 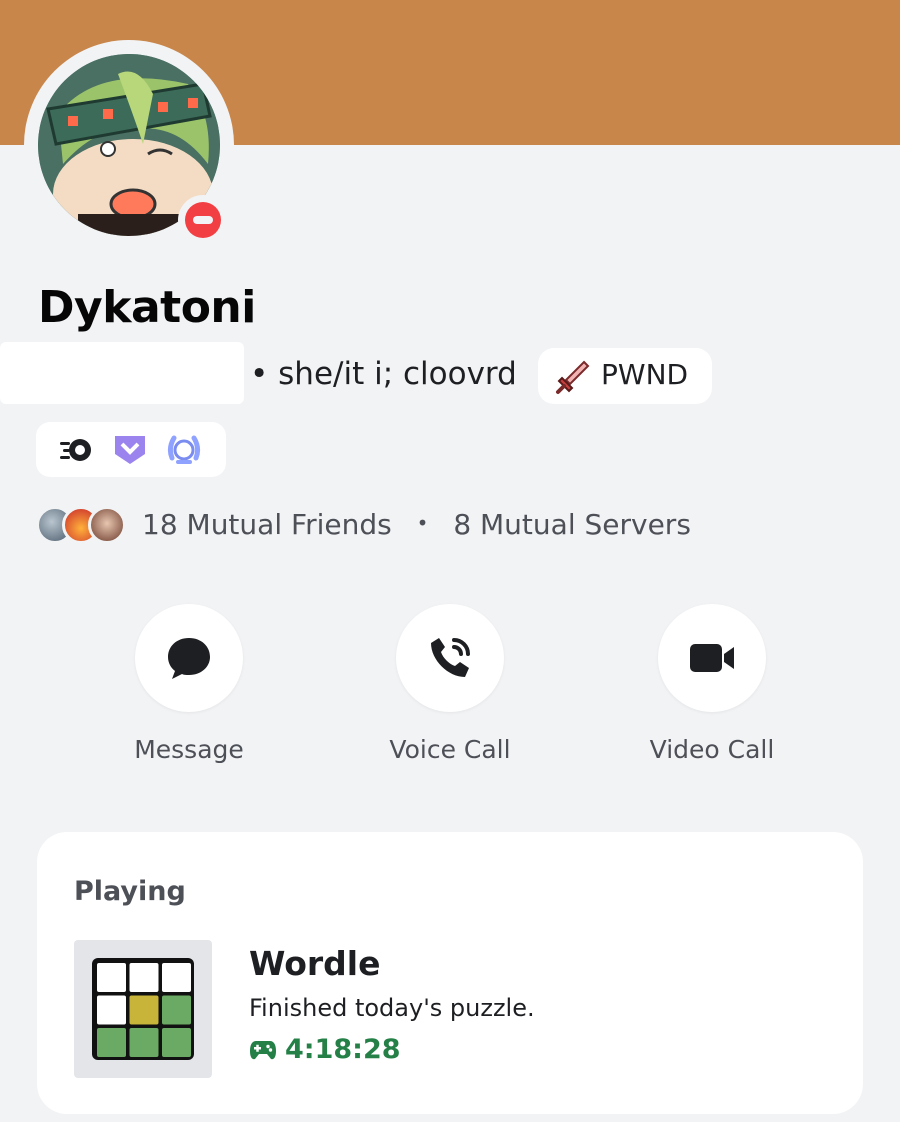 I want to click on elapsed-time-text: 4:18:28, so click(x=343, y=1049).